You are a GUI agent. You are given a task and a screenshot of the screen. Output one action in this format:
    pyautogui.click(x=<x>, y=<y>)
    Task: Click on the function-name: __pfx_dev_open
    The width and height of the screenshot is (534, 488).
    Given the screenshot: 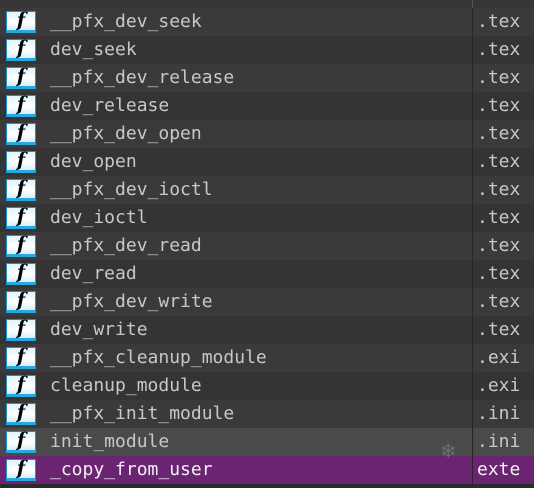 What is the action you would take?
    pyautogui.click(x=126, y=133)
    